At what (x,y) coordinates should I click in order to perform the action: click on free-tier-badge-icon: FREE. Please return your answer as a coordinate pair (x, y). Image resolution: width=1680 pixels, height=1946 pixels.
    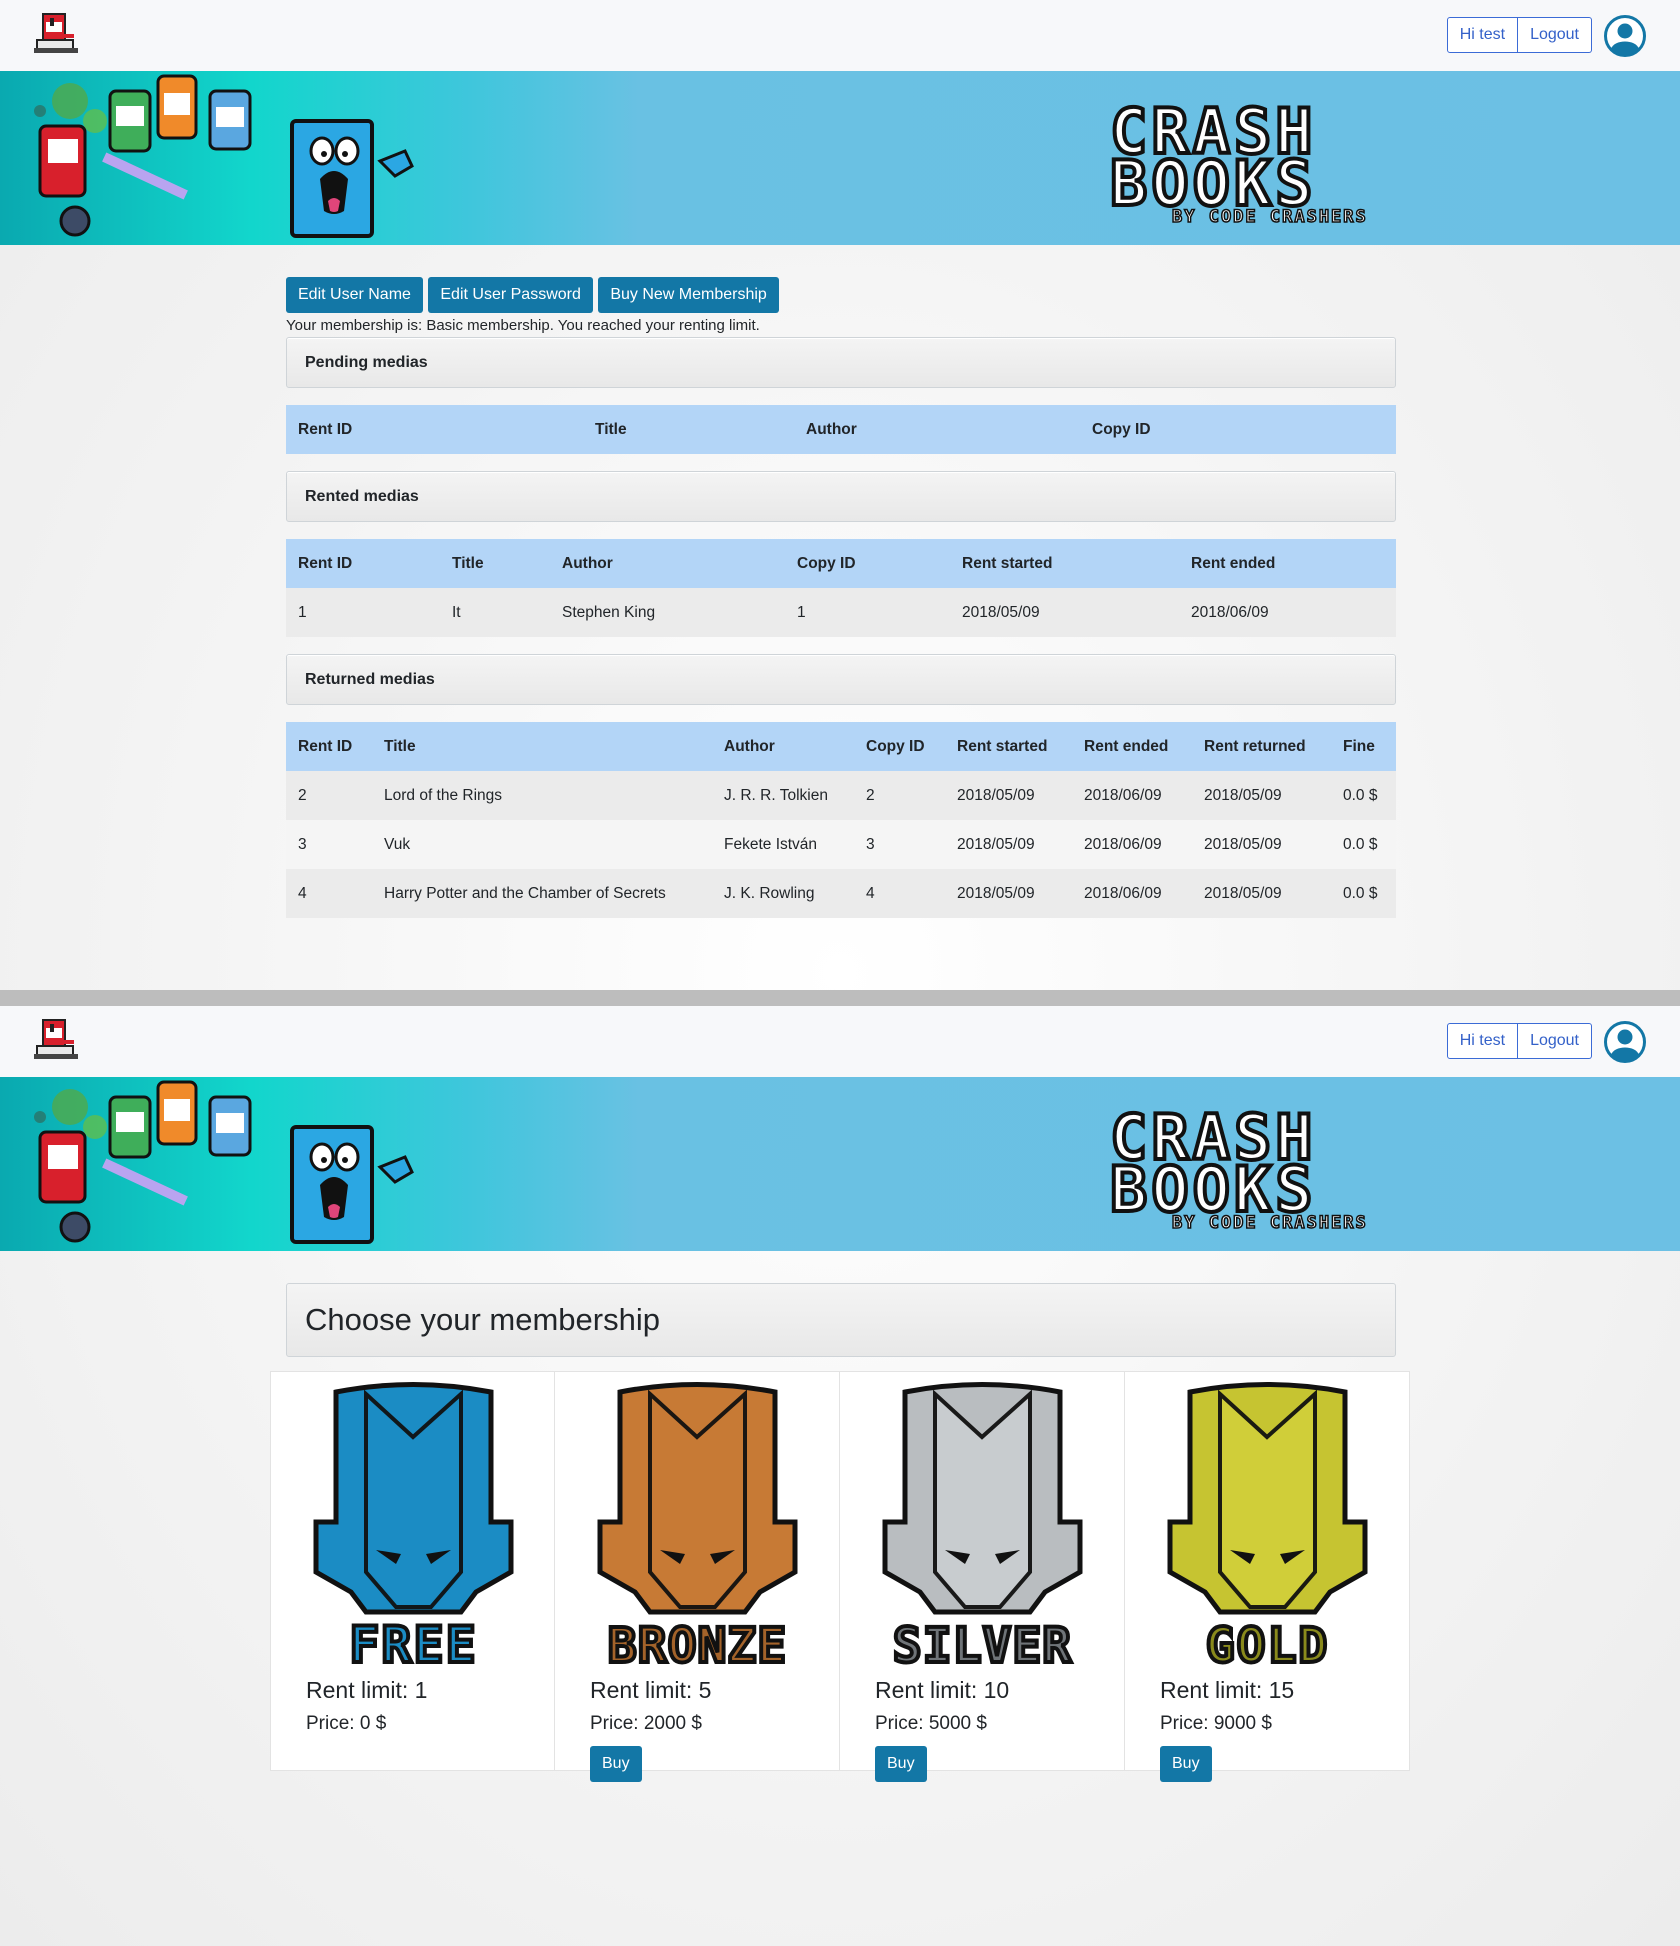
    Looking at the image, I should click on (413, 1527).